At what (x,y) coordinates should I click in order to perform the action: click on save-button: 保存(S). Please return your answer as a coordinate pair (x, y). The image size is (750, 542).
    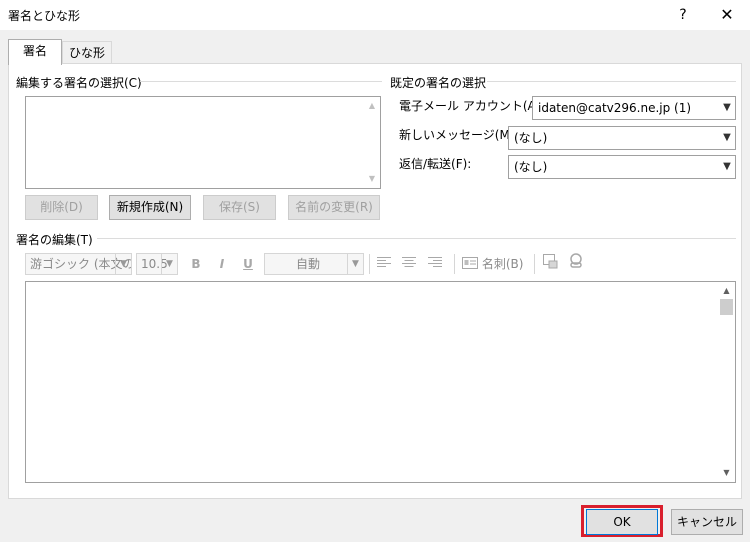
    Looking at the image, I should click on (239, 207).